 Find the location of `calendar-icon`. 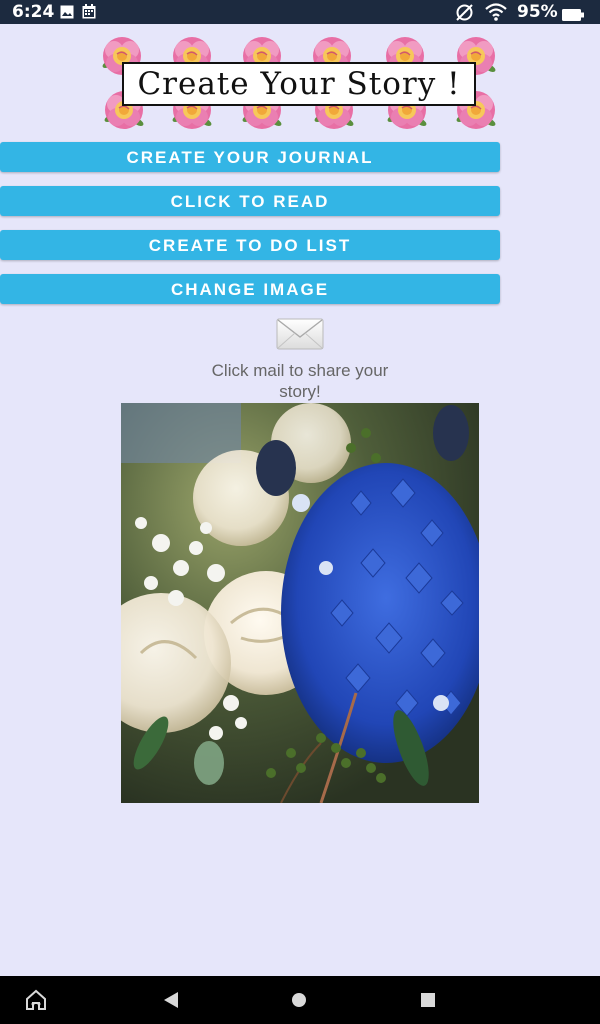

calendar-icon is located at coordinates (89, 13).